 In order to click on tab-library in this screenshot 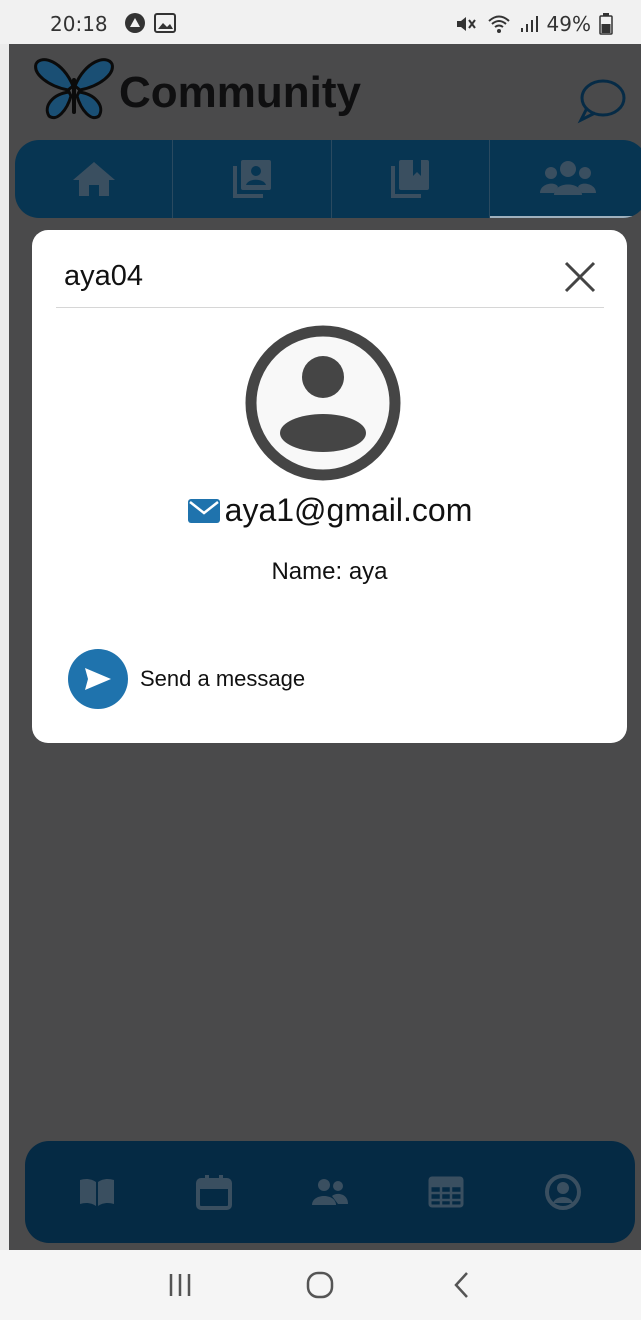, I will do `click(411, 179)`.